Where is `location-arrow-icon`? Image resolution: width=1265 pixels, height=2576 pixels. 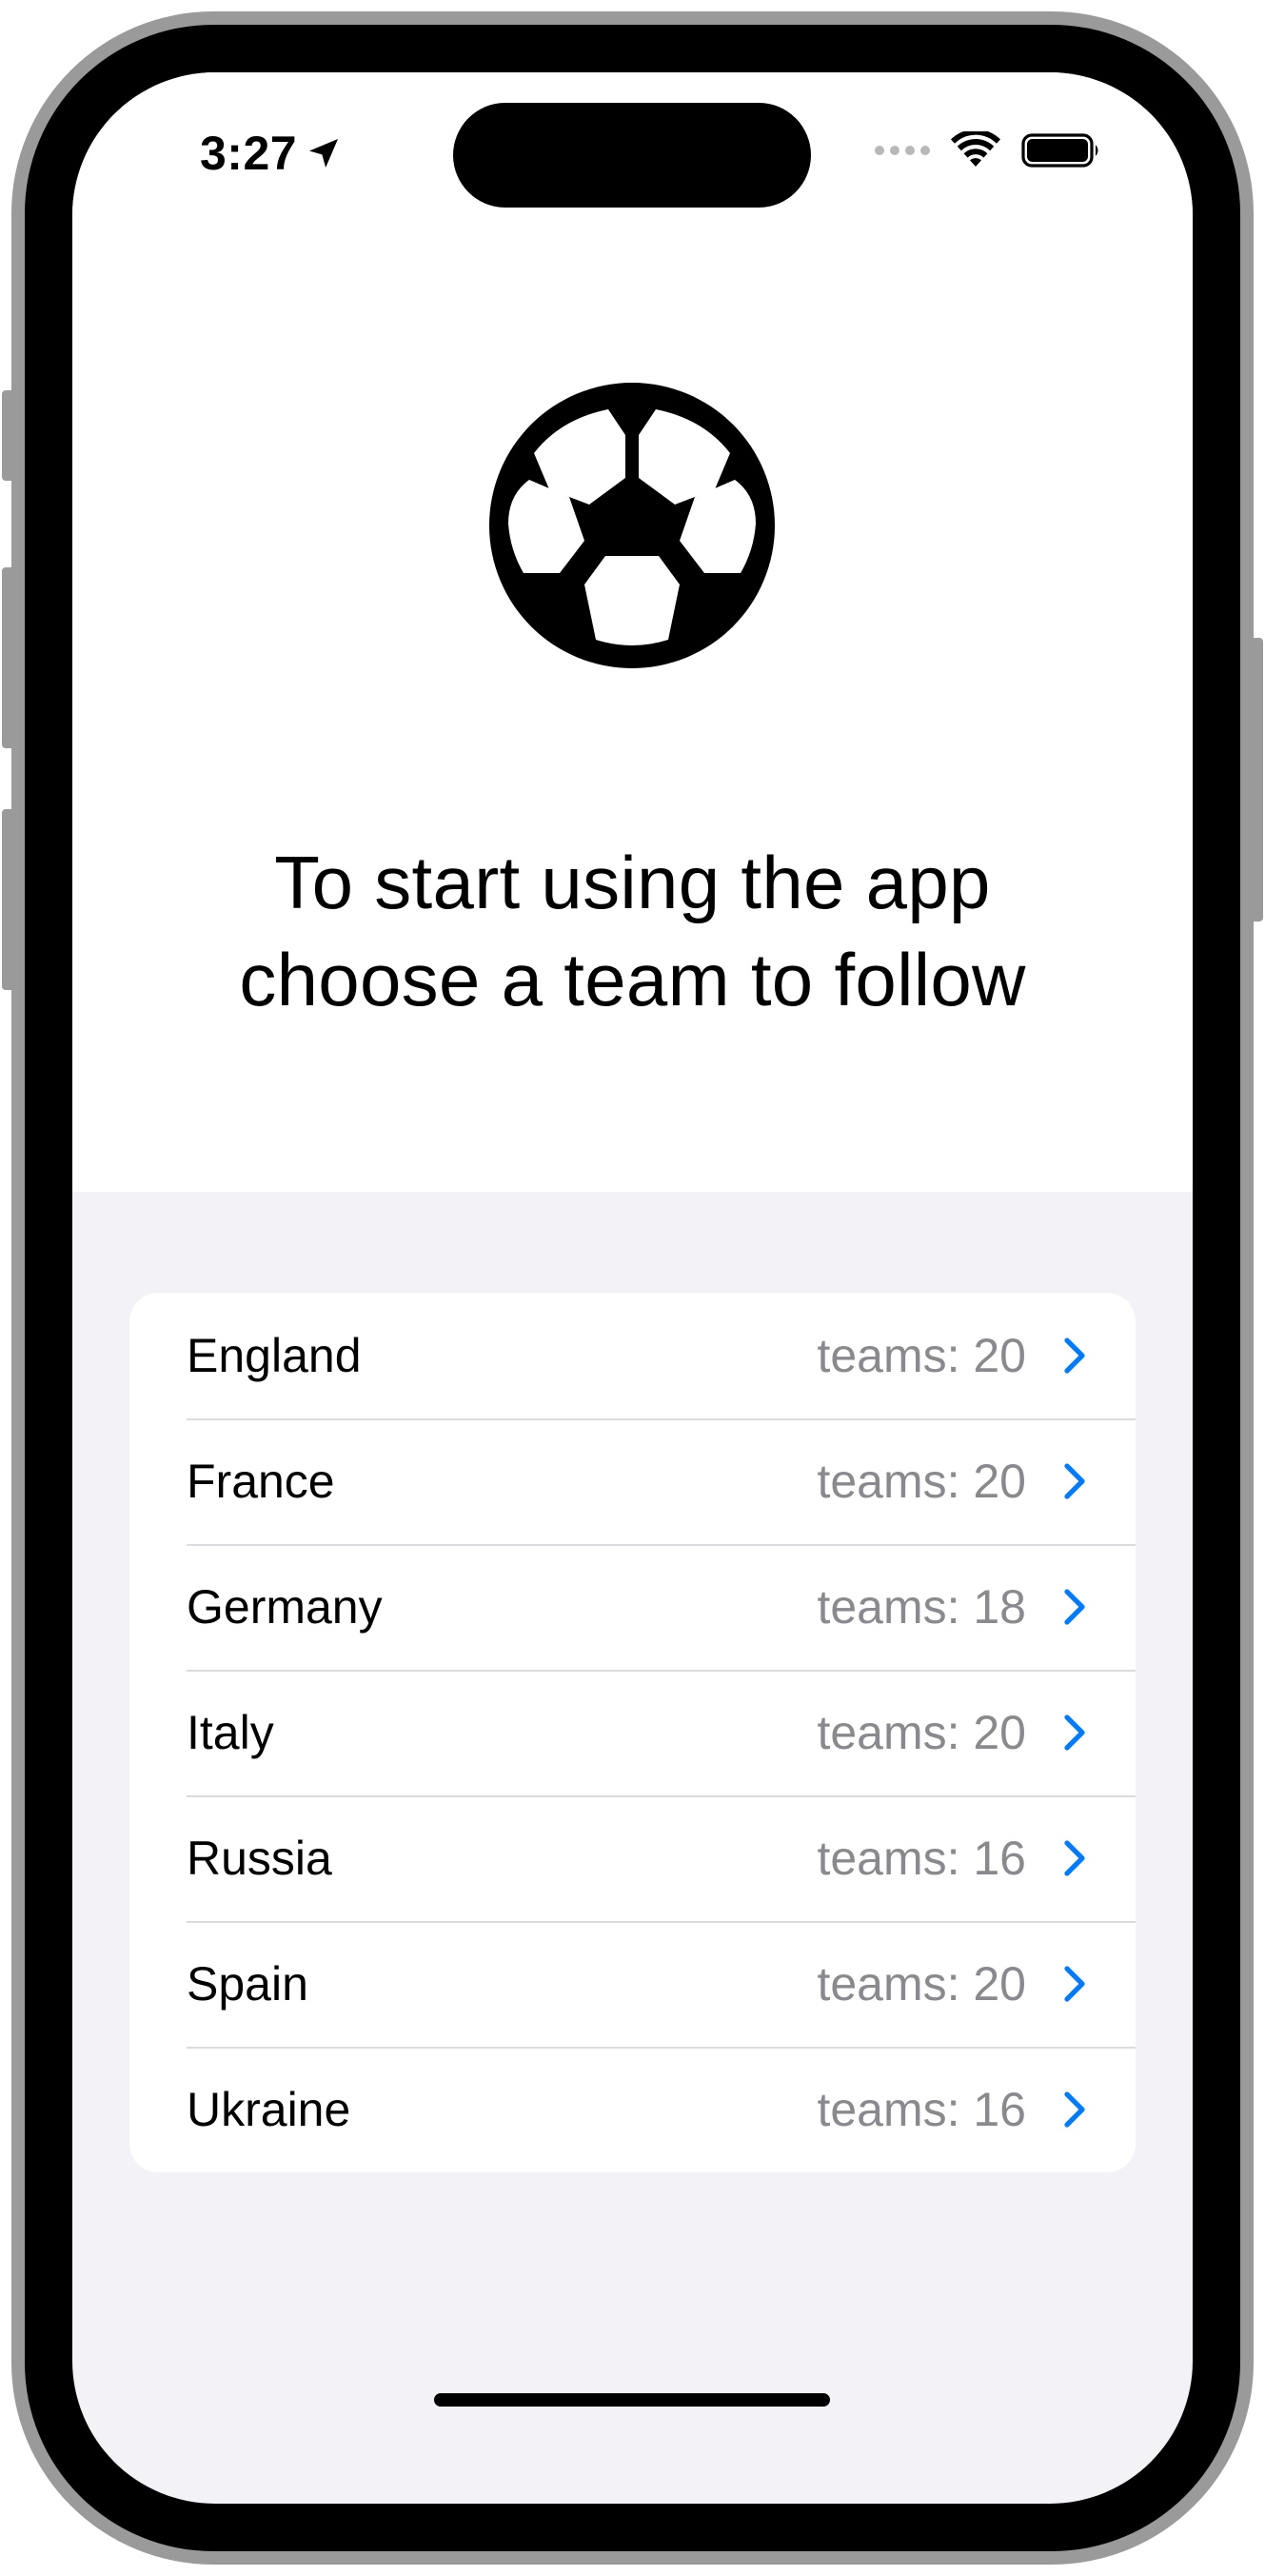 location-arrow-icon is located at coordinates (324, 153).